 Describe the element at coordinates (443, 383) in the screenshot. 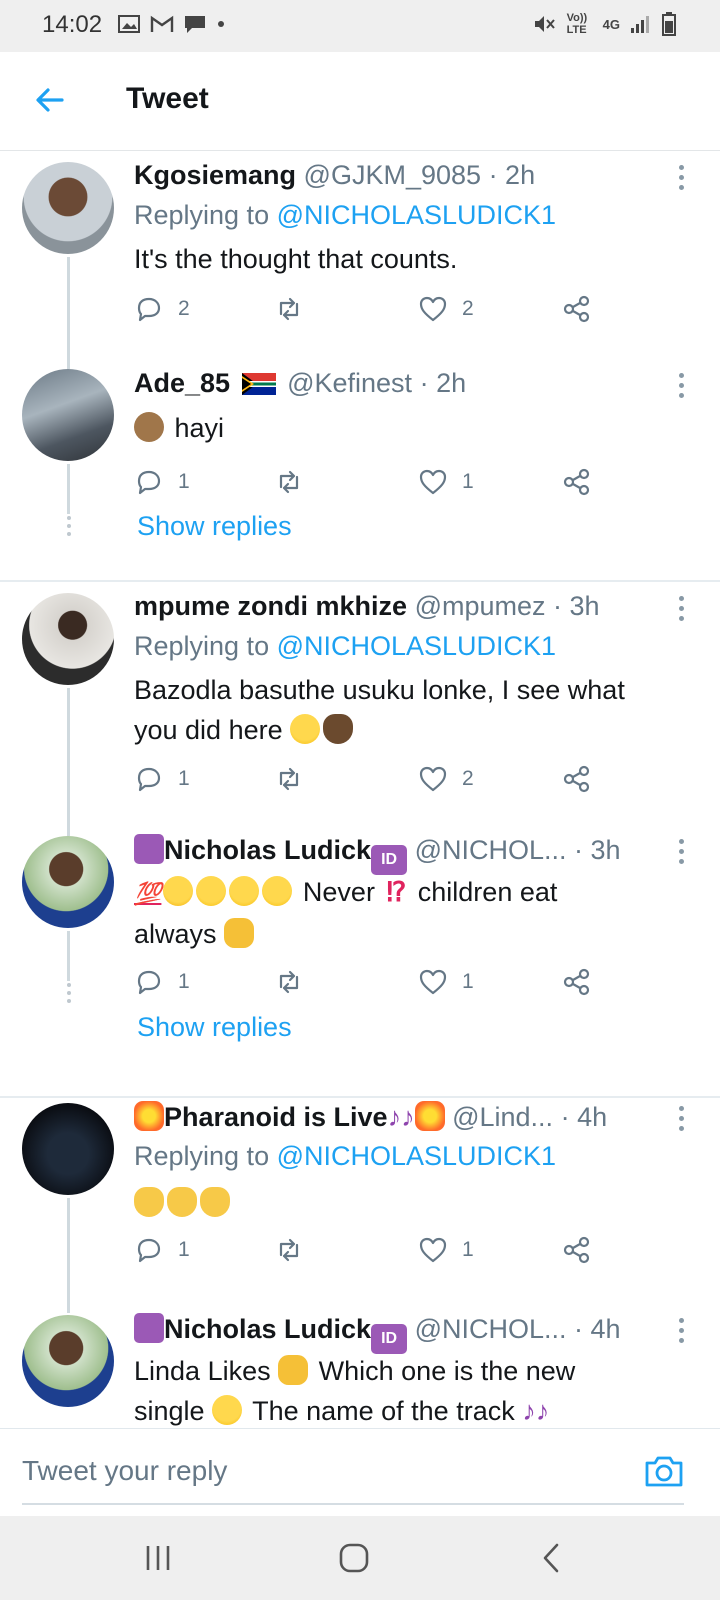

I see `tweet-time: · 2h` at that location.